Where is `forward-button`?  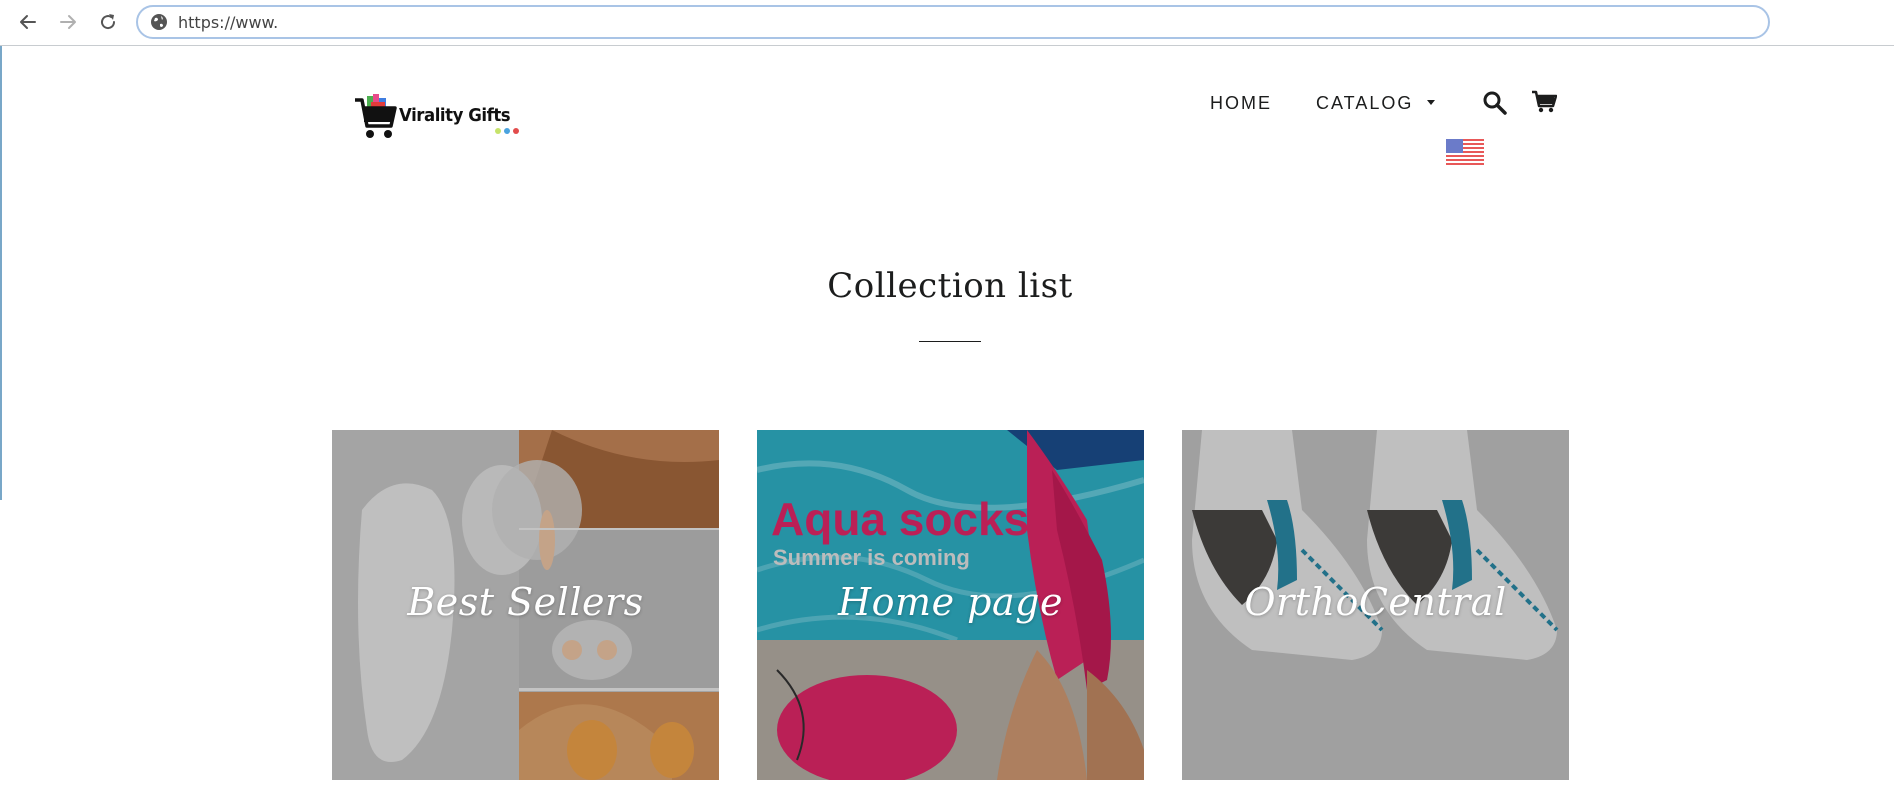
forward-button is located at coordinates (68, 22).